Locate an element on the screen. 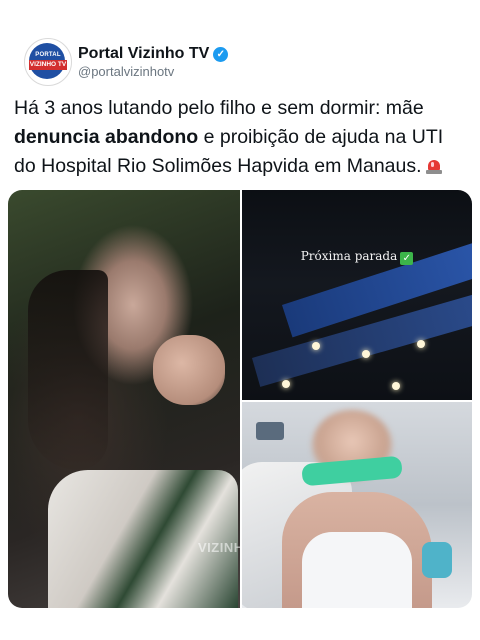  name-row: Portal Vizinho TV ✓ is located at coordinates (153, 54).